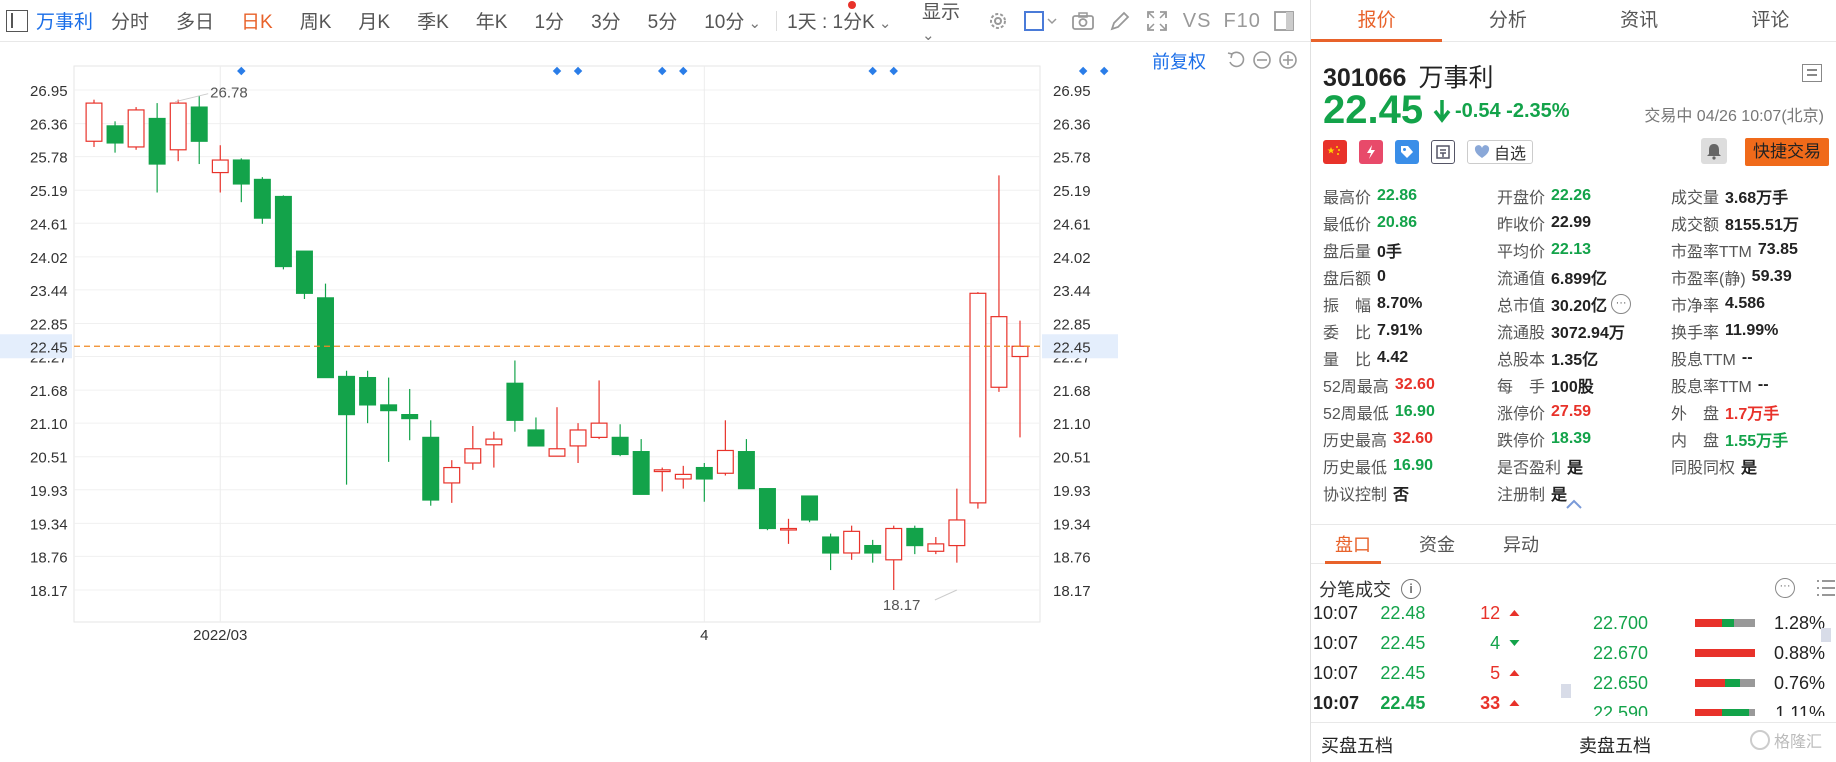 Image resolution: width=1836 pixels, height=762 pixels. I want to click on list-view-icon, so click(1825, 588).